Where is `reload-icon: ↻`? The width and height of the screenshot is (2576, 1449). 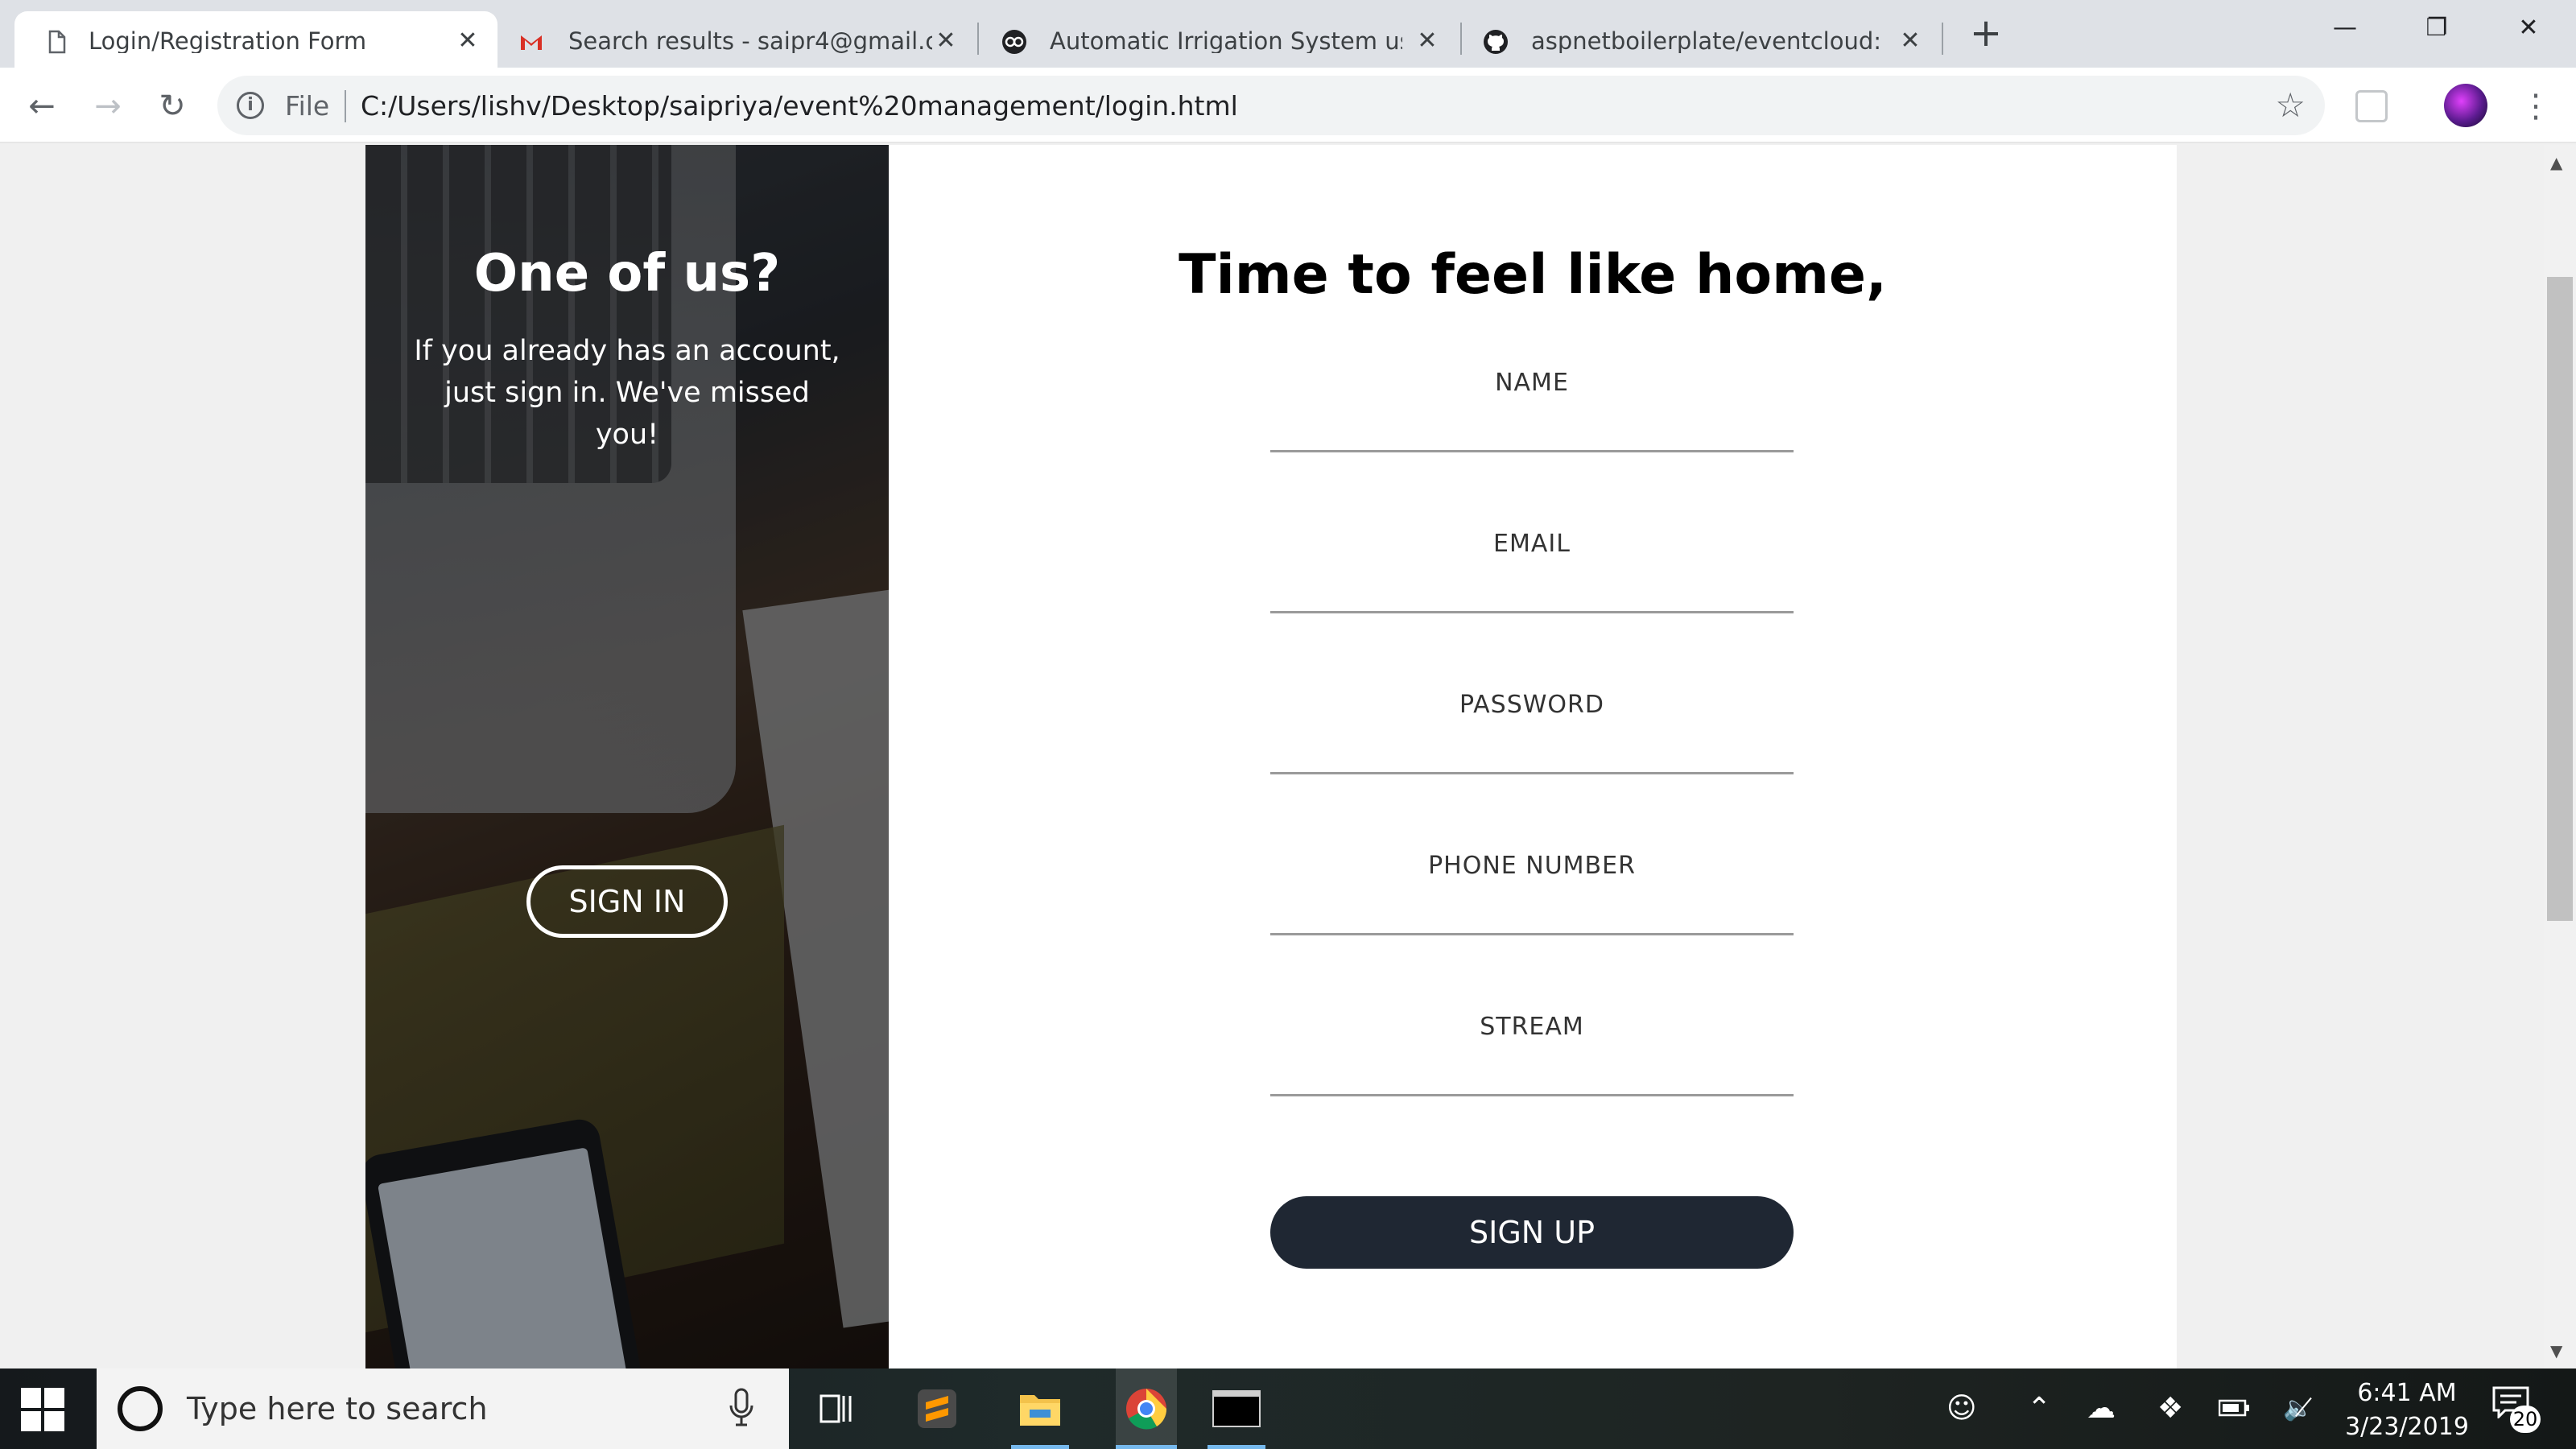
reload-icon: ↻ is located at coordinates (172, 106).